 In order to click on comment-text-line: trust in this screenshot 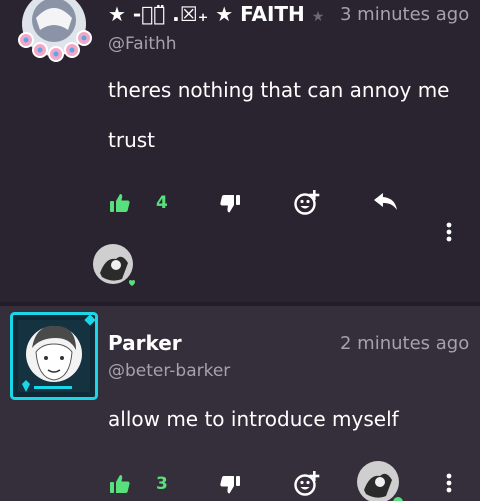, I will do `click(132, 140)`.